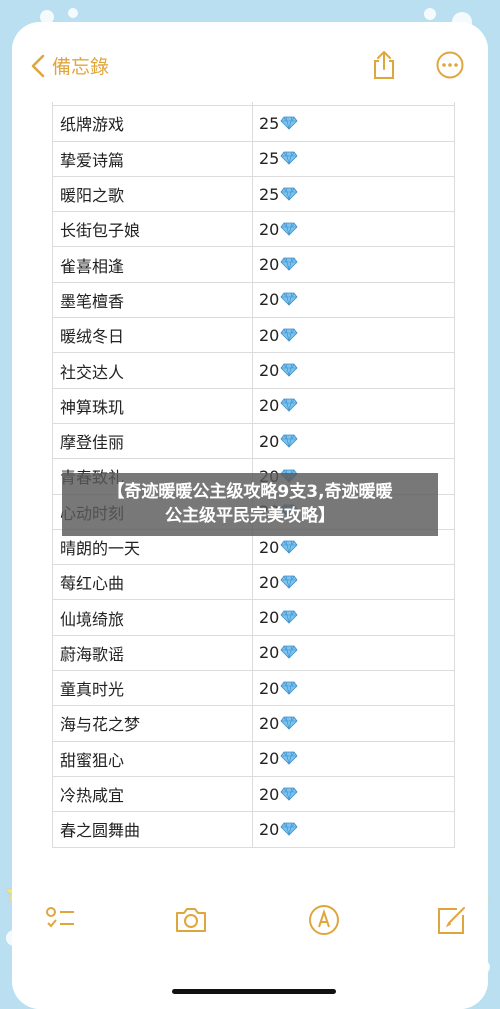 The height and width of the screenshot is (1009, 500). I want to click on costume-name: 摩登佳丽, so click(152, 441).